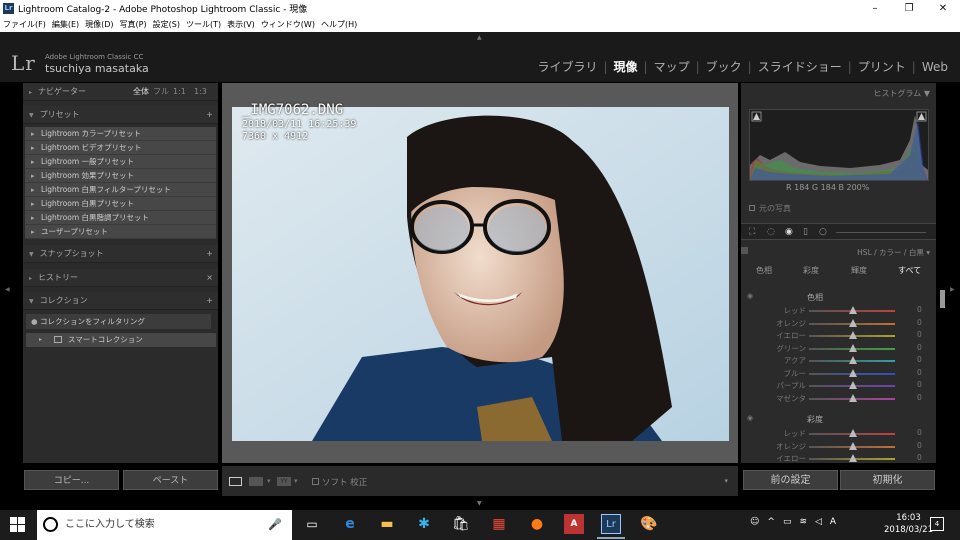 The height and width of the screenshot is (540, 960). Describe the element at coordinates (499, 524) in the screenshot. I see `gift-icon: ▦` at that location.